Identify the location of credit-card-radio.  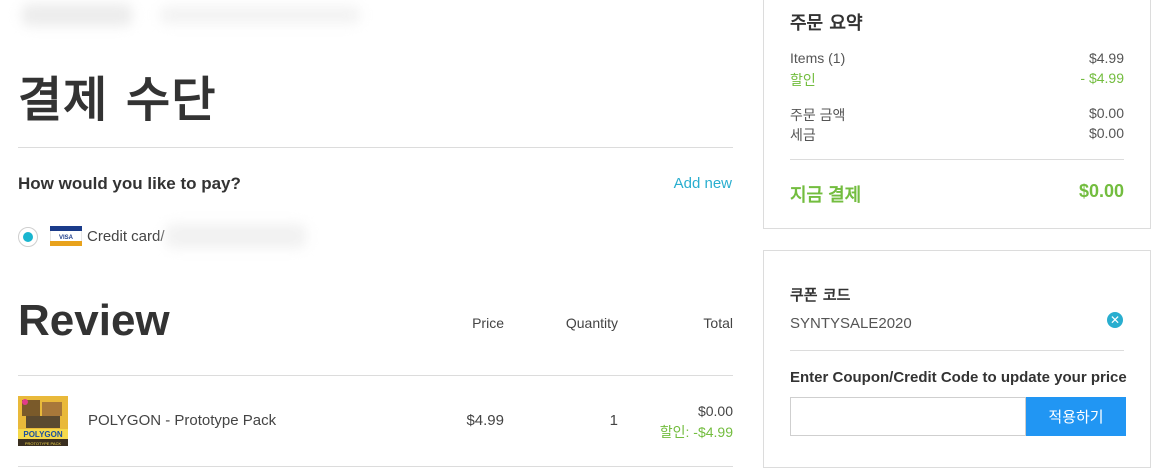
(28, 237).